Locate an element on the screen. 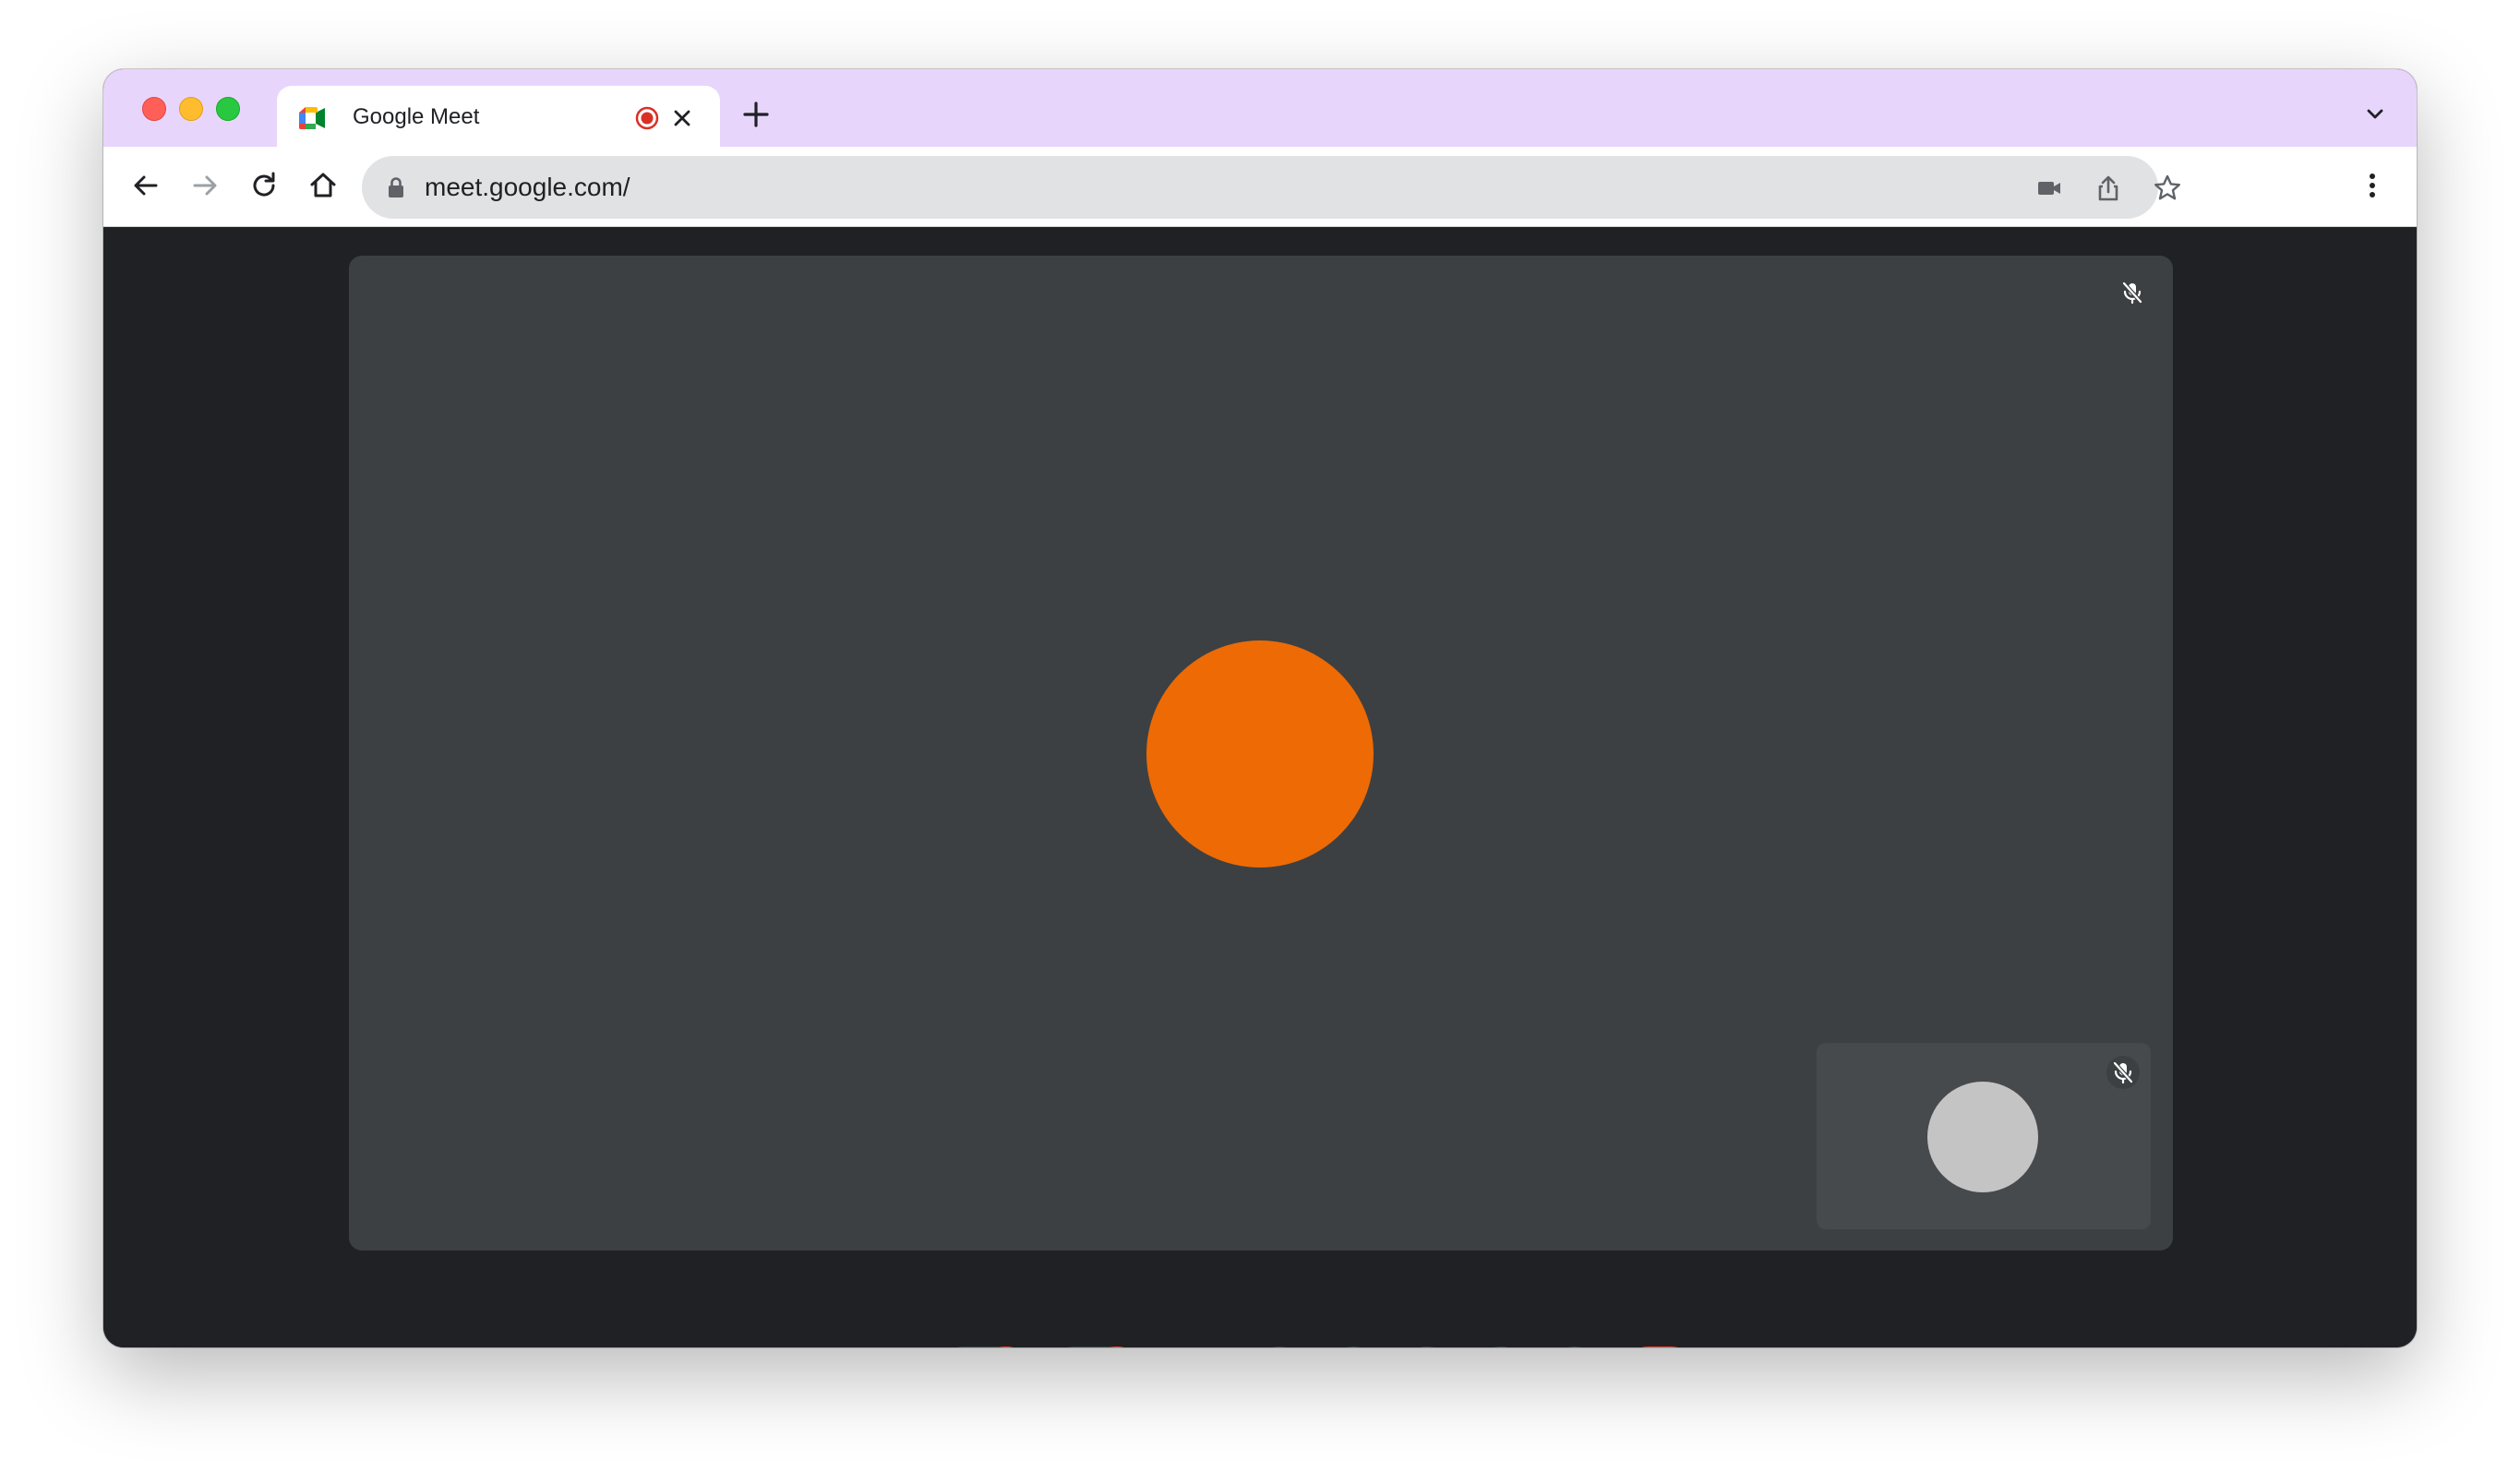 This screenshot has width=2520, height=1484. more-options-button is located at coordinates (1574, 1346).